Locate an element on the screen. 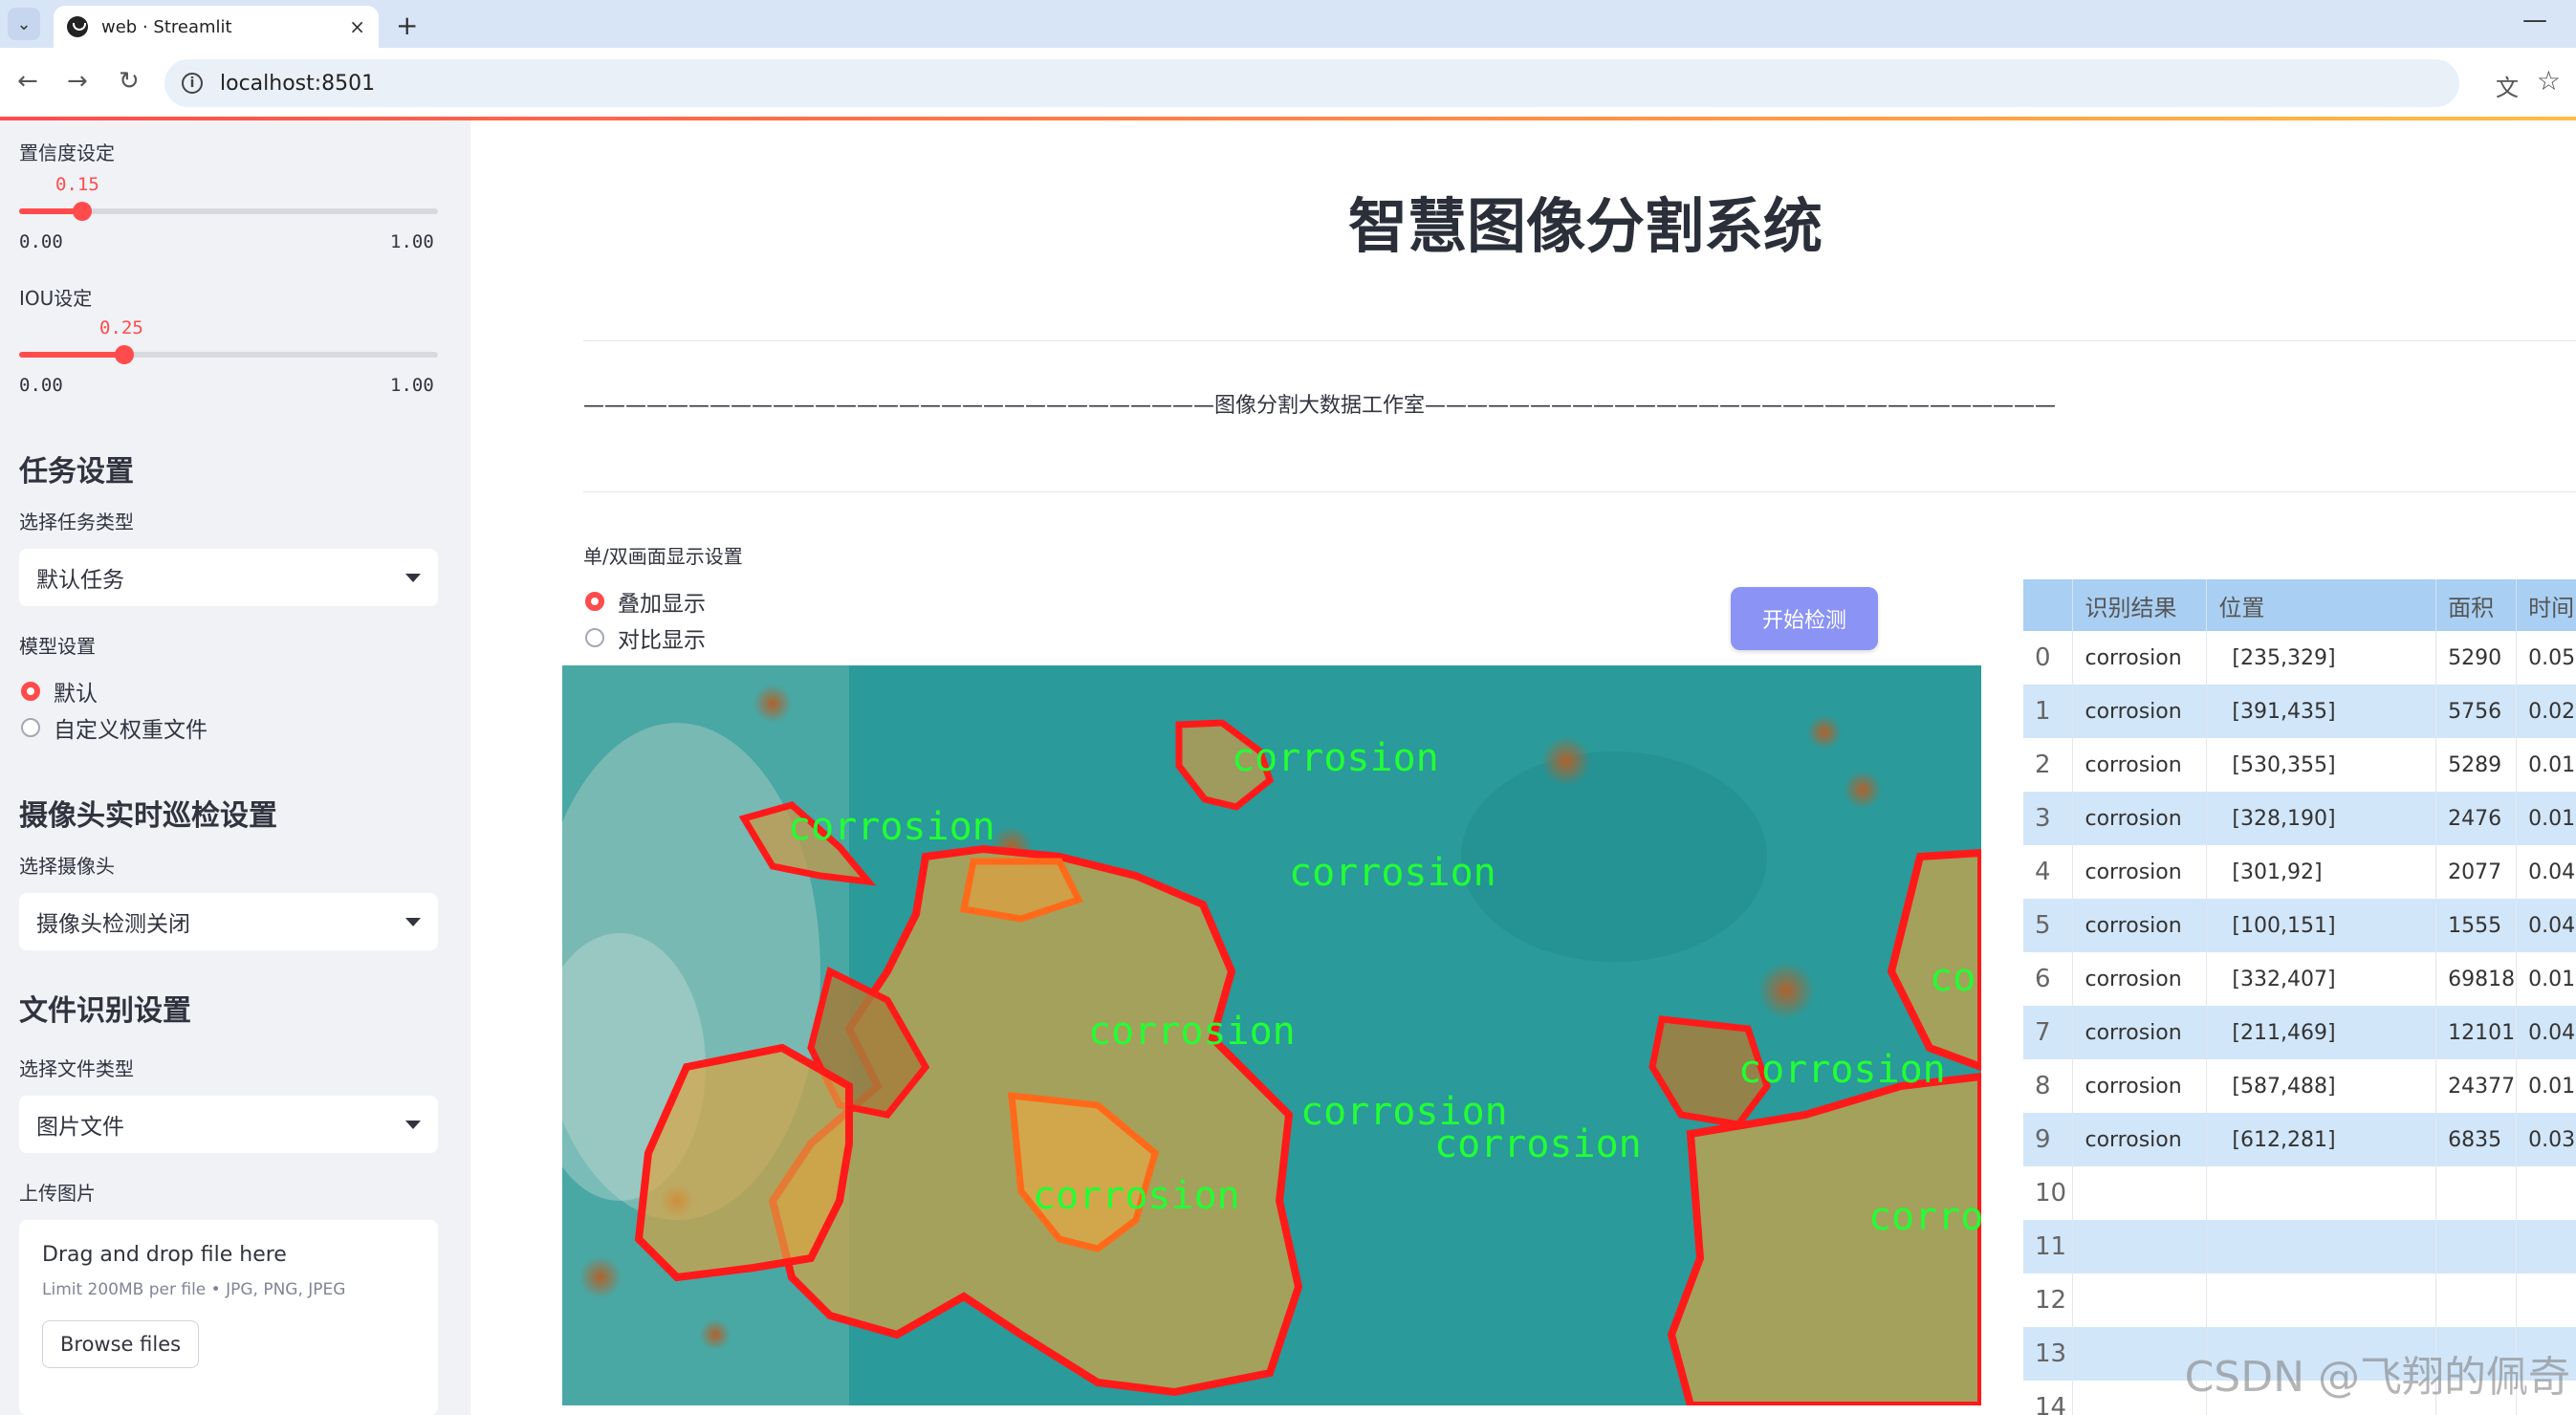 This screenshot has height=1415, width=2576. model-settings-label: 模型设置 is located at coordinates (57, 646).